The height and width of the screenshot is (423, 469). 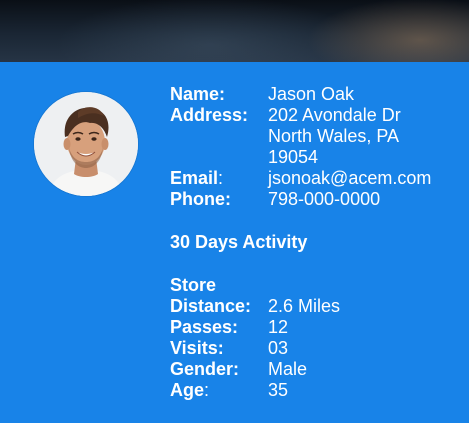 What do you see at coordinates (198, 94) in the screenshot?
I see `name-label: Name:` at bounding box center [198, 94].